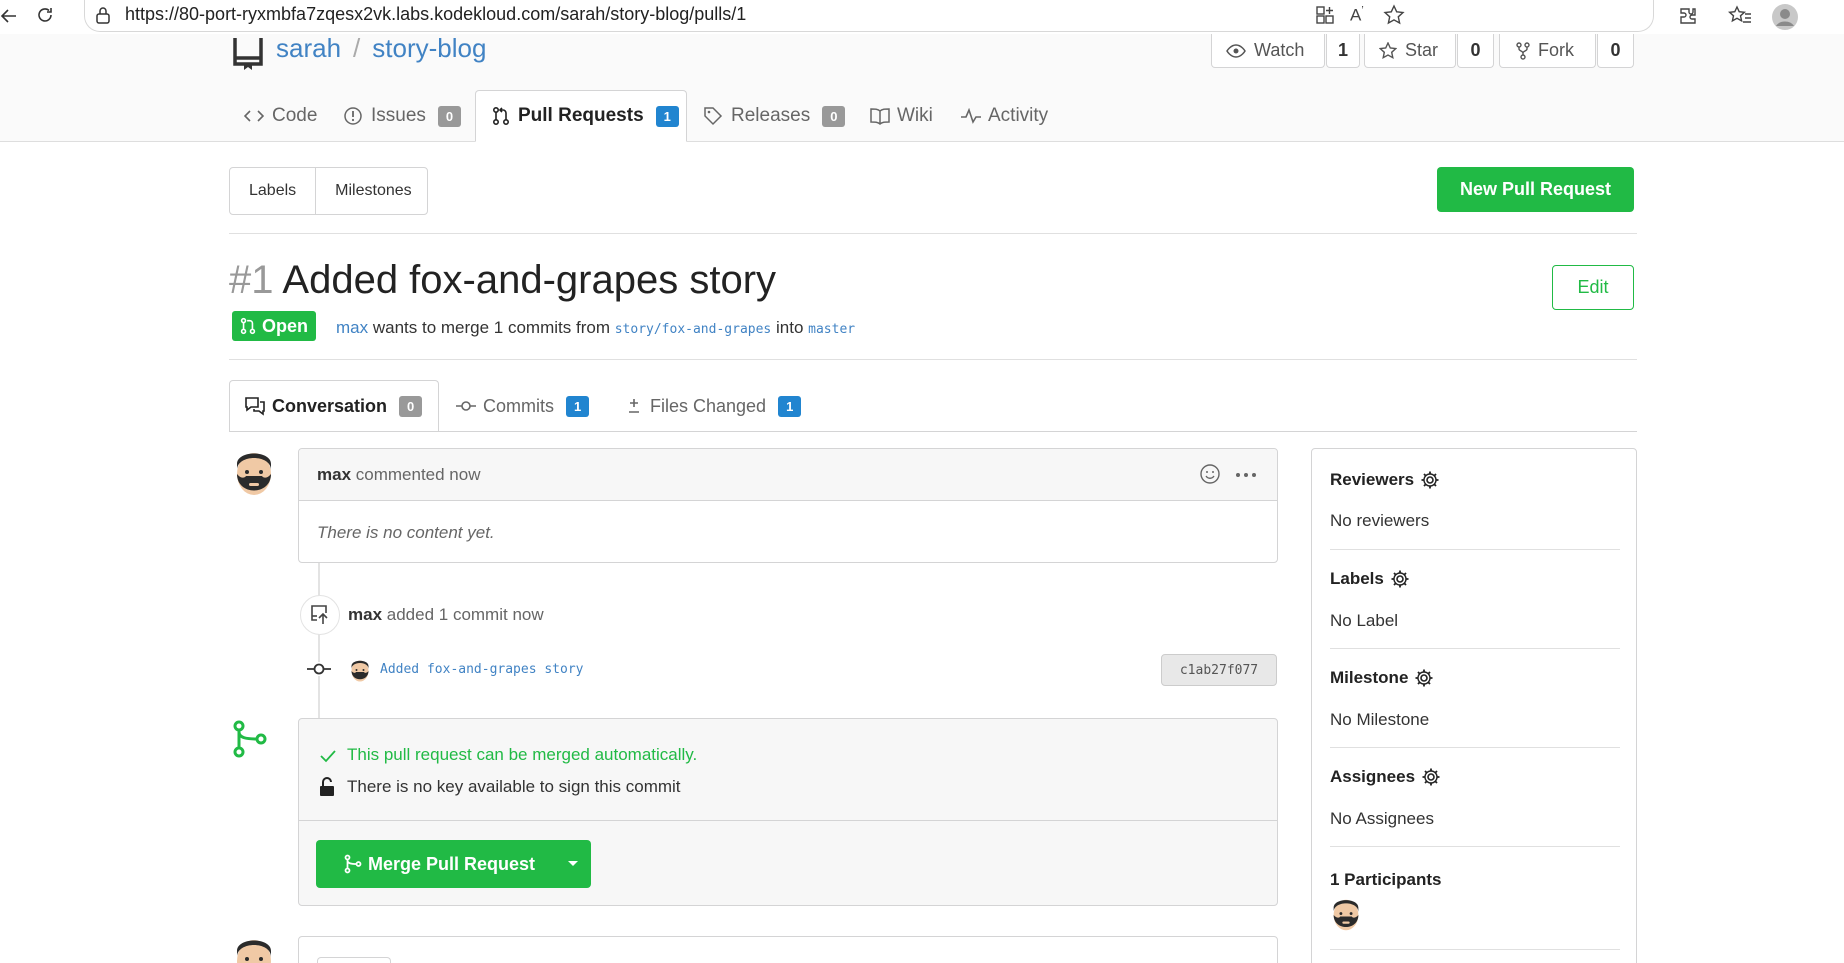 The width and height of the screenshot is (1844, 963). Describe the element at coordinates (295, 115) in the screenshot. I see `tab-code-label: Code` at that location.